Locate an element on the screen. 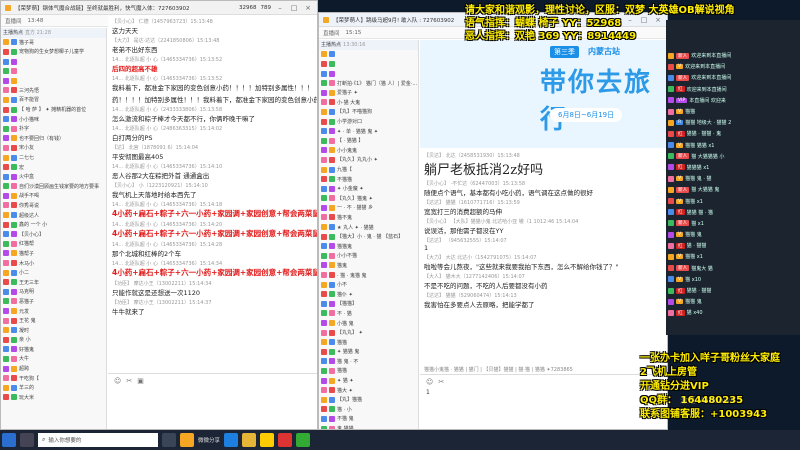 The image size is (800, 450). minimize-icon: – is located at coordinates (630, 20).